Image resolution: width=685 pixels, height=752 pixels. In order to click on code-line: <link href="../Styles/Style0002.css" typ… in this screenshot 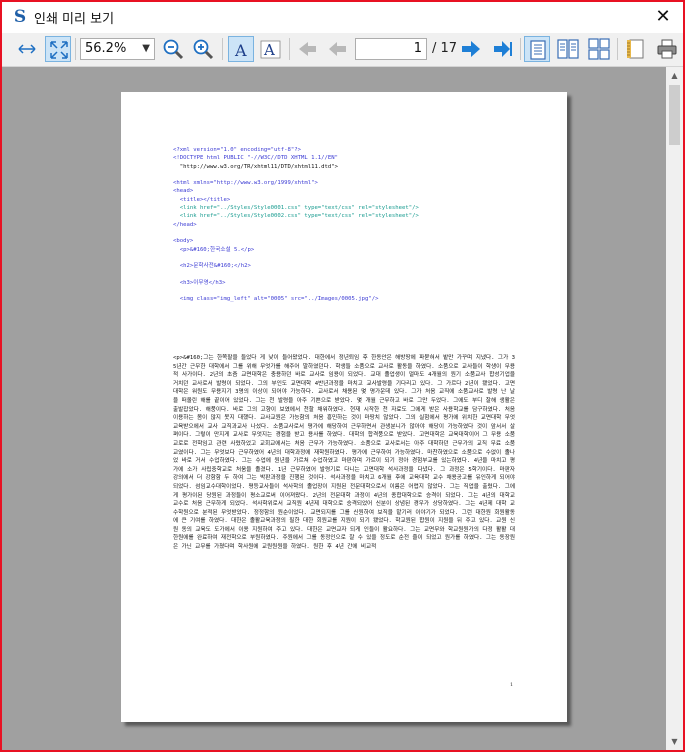, I will do `click(296, 216)`.